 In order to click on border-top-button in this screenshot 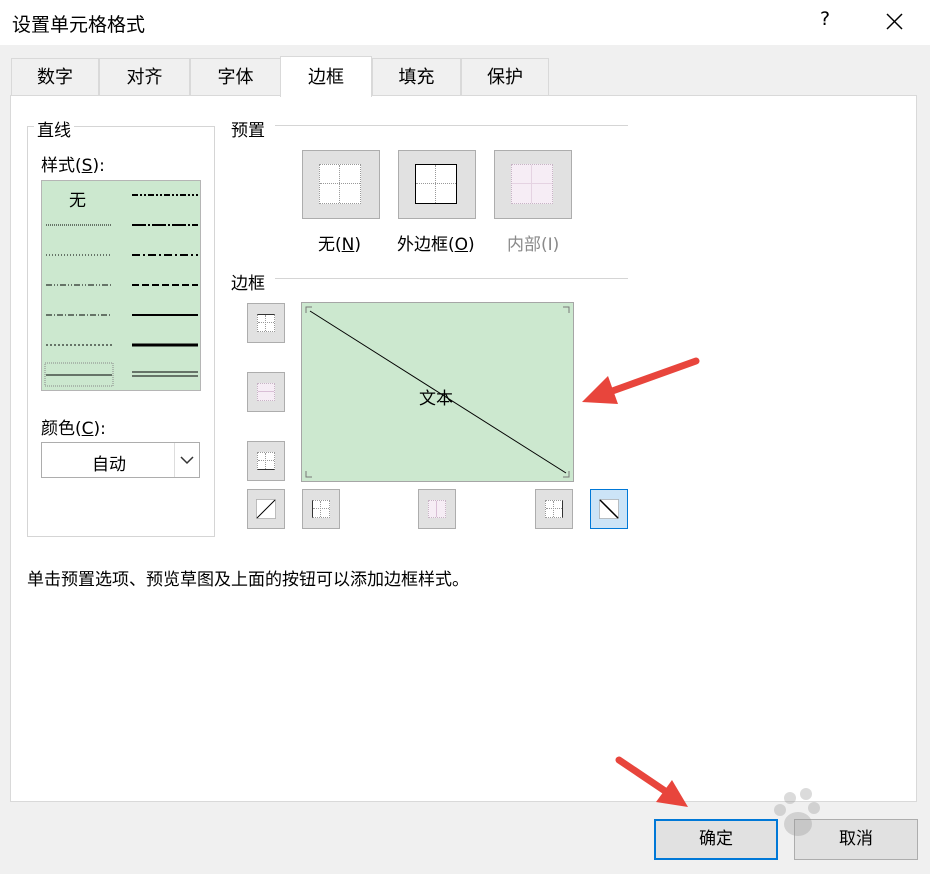, I will do `click(266, 323)`.